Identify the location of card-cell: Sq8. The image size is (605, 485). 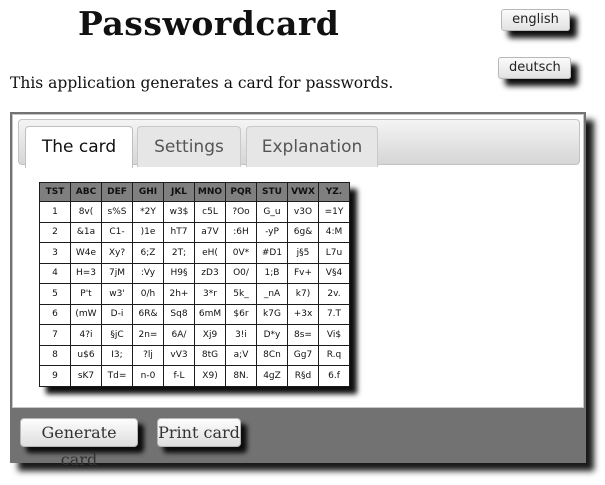
(179, 314).